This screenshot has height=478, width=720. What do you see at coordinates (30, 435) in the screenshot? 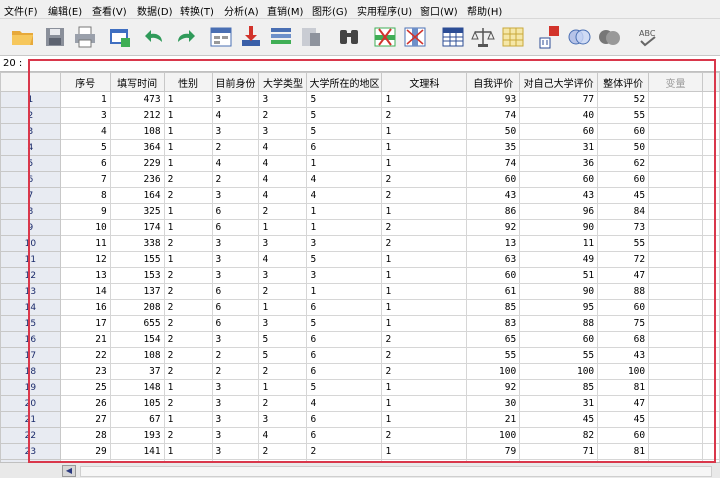
I see `row-header: 22` at bounding box center [30, 435].